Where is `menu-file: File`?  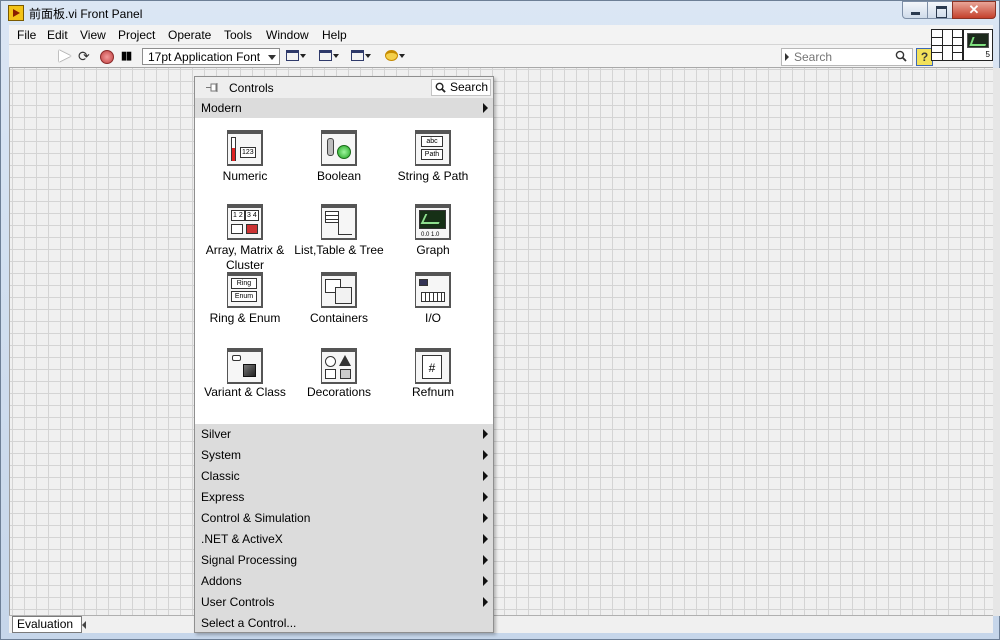
menu-file: File is located at coordinates (26, 35).